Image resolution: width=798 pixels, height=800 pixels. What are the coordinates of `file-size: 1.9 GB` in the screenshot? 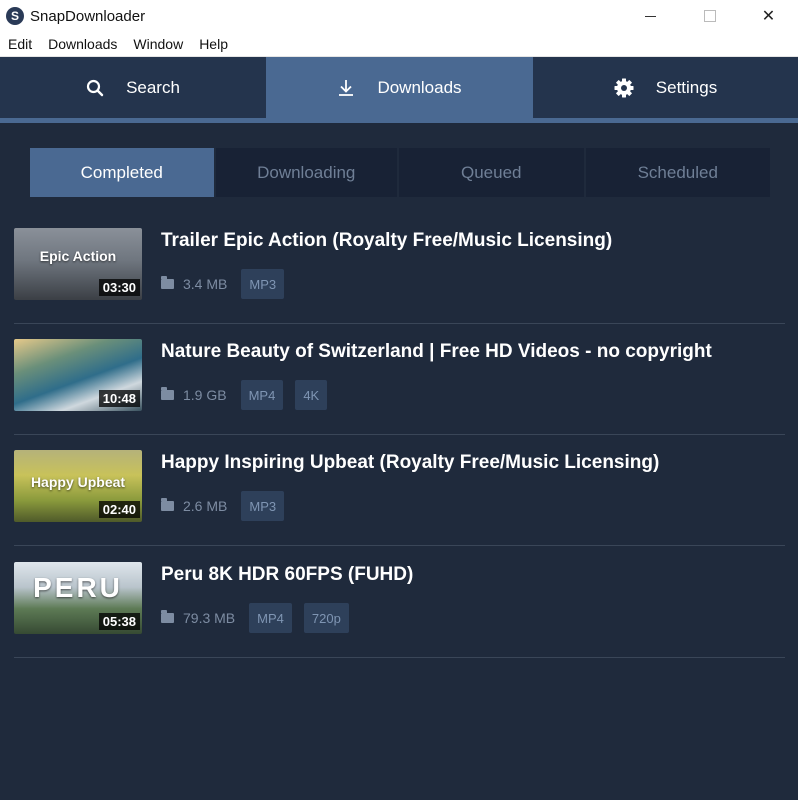 It's located at (205, 395).